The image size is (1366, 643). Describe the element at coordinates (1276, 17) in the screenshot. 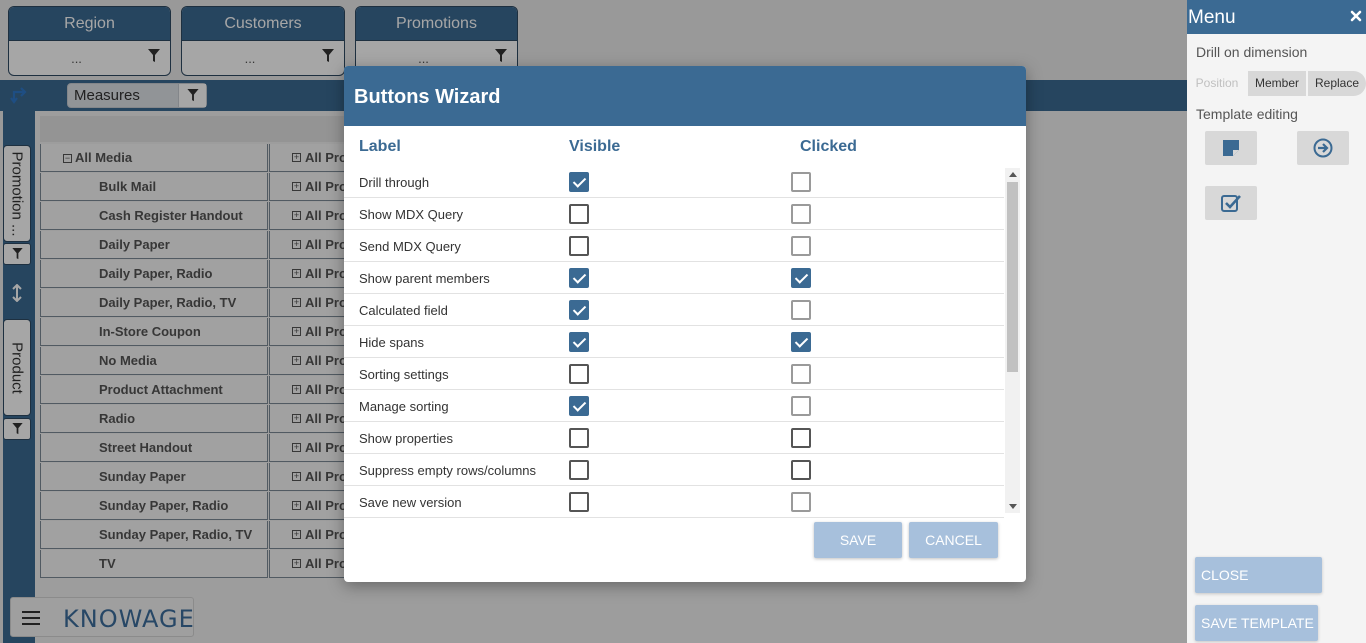

I see `menu-header: Menu` at that location.